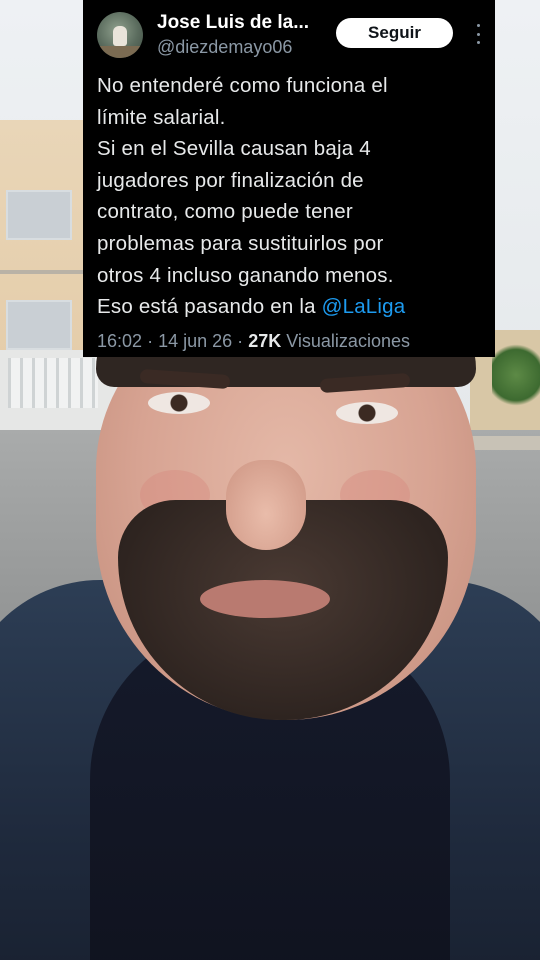 The image size is (540, 960). What do you see at coordinates (195, 341) in the screenshot?
I see `tweet-date: 14 jun 26` at bounding box center [195, 341].